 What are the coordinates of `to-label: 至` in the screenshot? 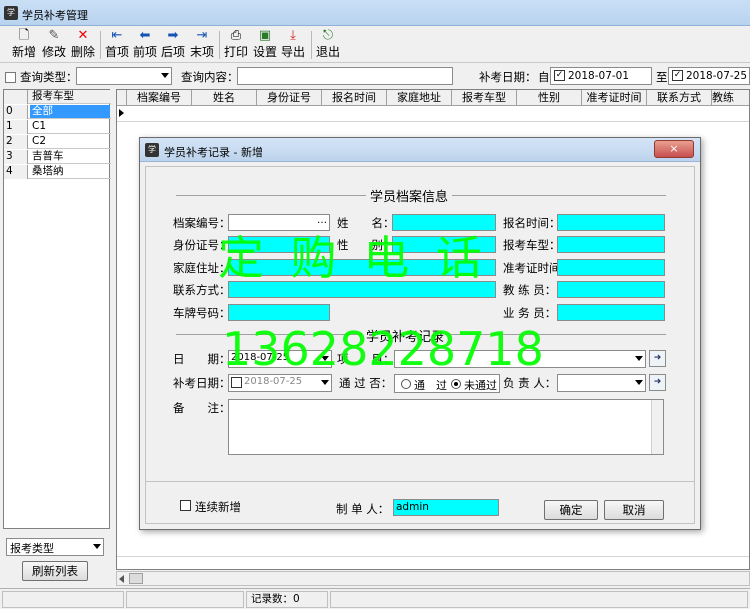 It's located at (662, 77).